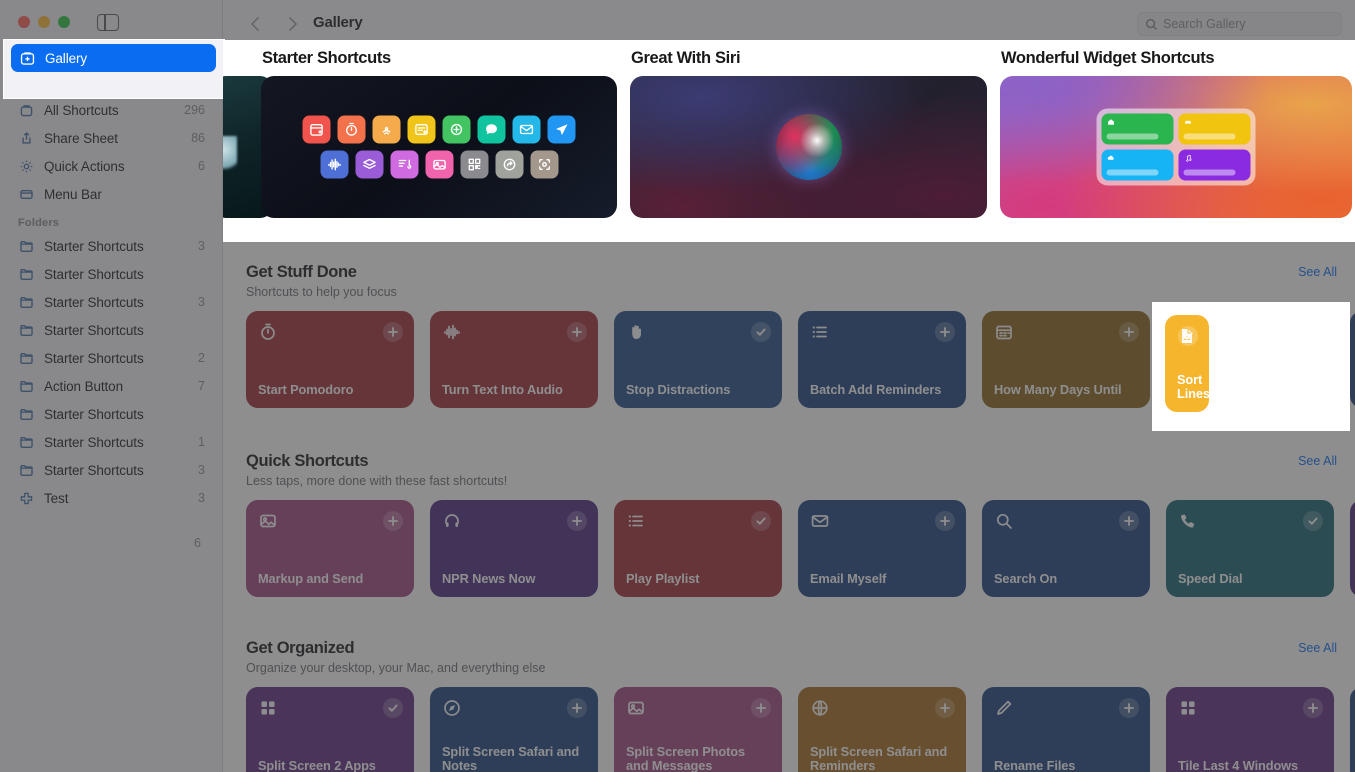 Image resolution: width=1355 pixels, height=772 pixels. I want to click on sidebar-item-label: All Shortcuts, so click(81, 110).